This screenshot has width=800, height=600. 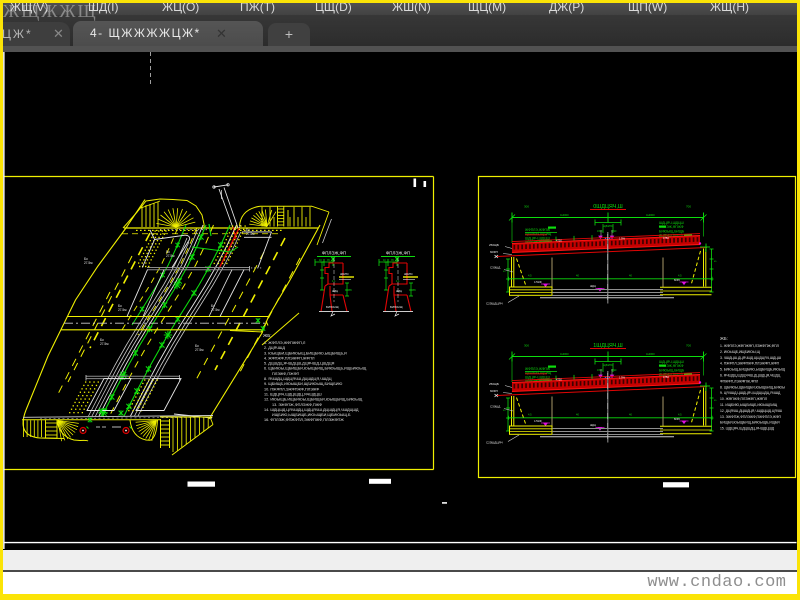 I want to click on svg-text: 4.5ЖФ, so click(x=538, y=282).